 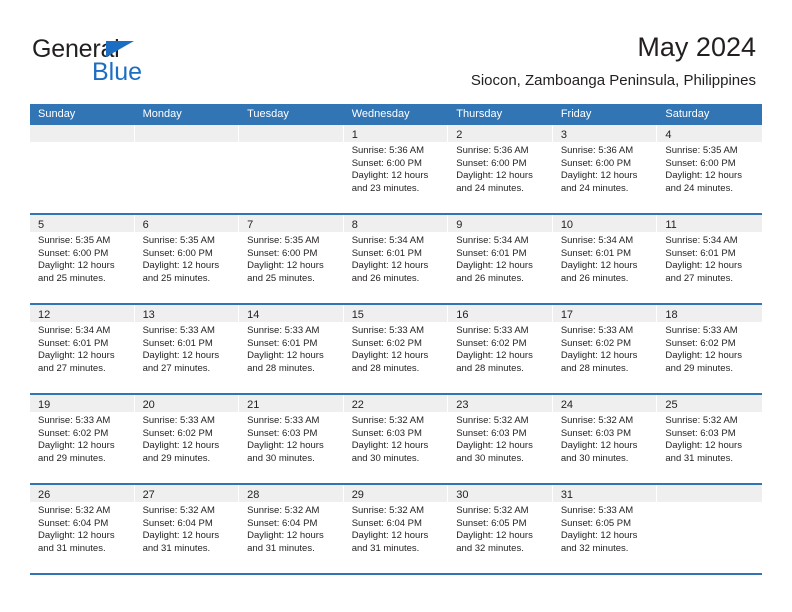 I want to click on day-number: 4, so click(x=668, y=135).